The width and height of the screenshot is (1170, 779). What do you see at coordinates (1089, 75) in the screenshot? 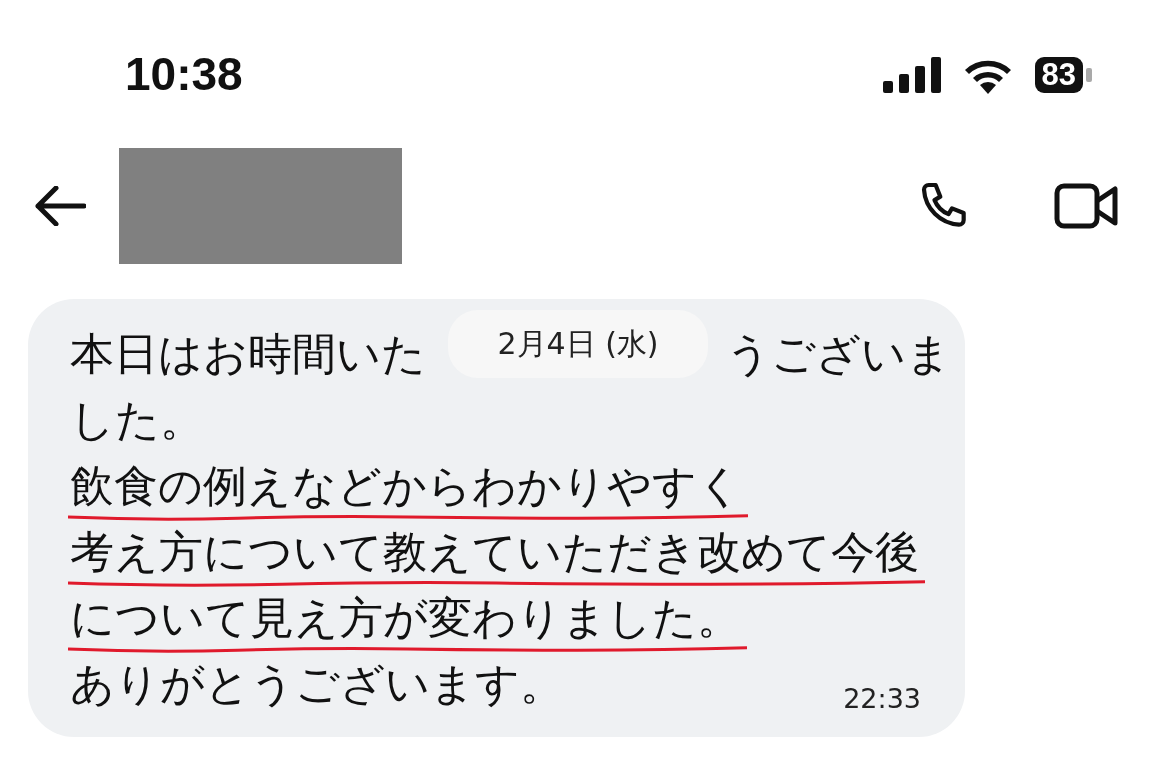
I see `battery-cap-icon` at bounding box center [1089, 75].